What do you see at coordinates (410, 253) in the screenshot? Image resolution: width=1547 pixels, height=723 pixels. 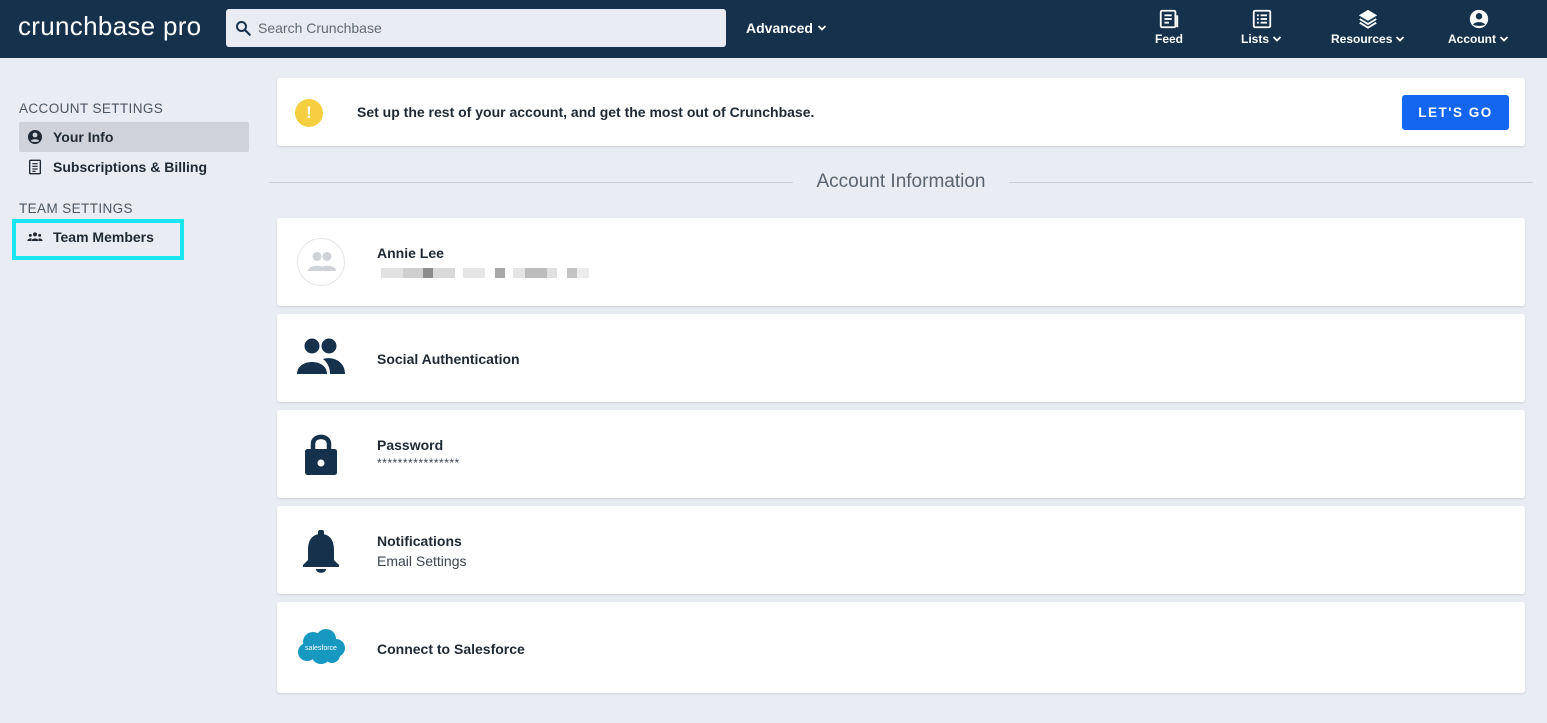 I see `card-title: Annie Lee` at bounding box center [410, 253].